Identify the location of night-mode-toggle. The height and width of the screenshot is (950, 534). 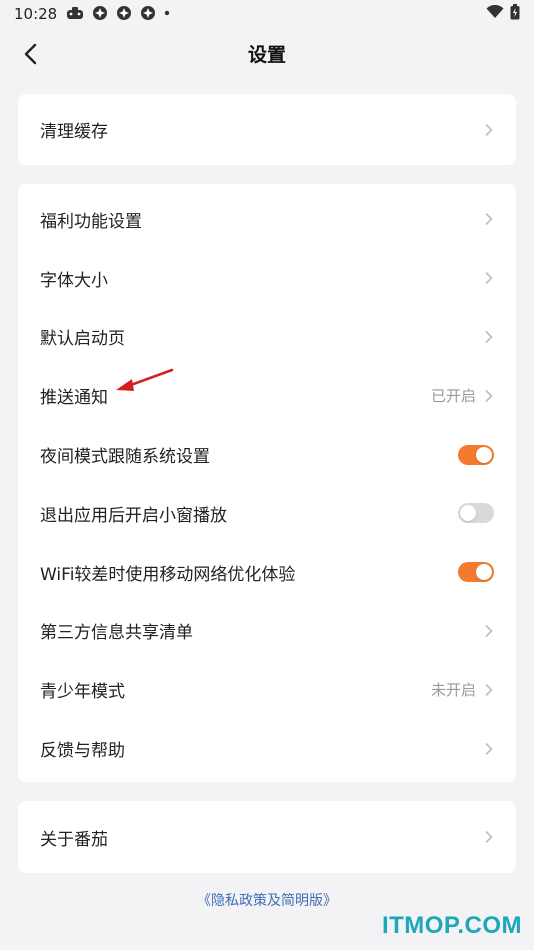
(476, 454).